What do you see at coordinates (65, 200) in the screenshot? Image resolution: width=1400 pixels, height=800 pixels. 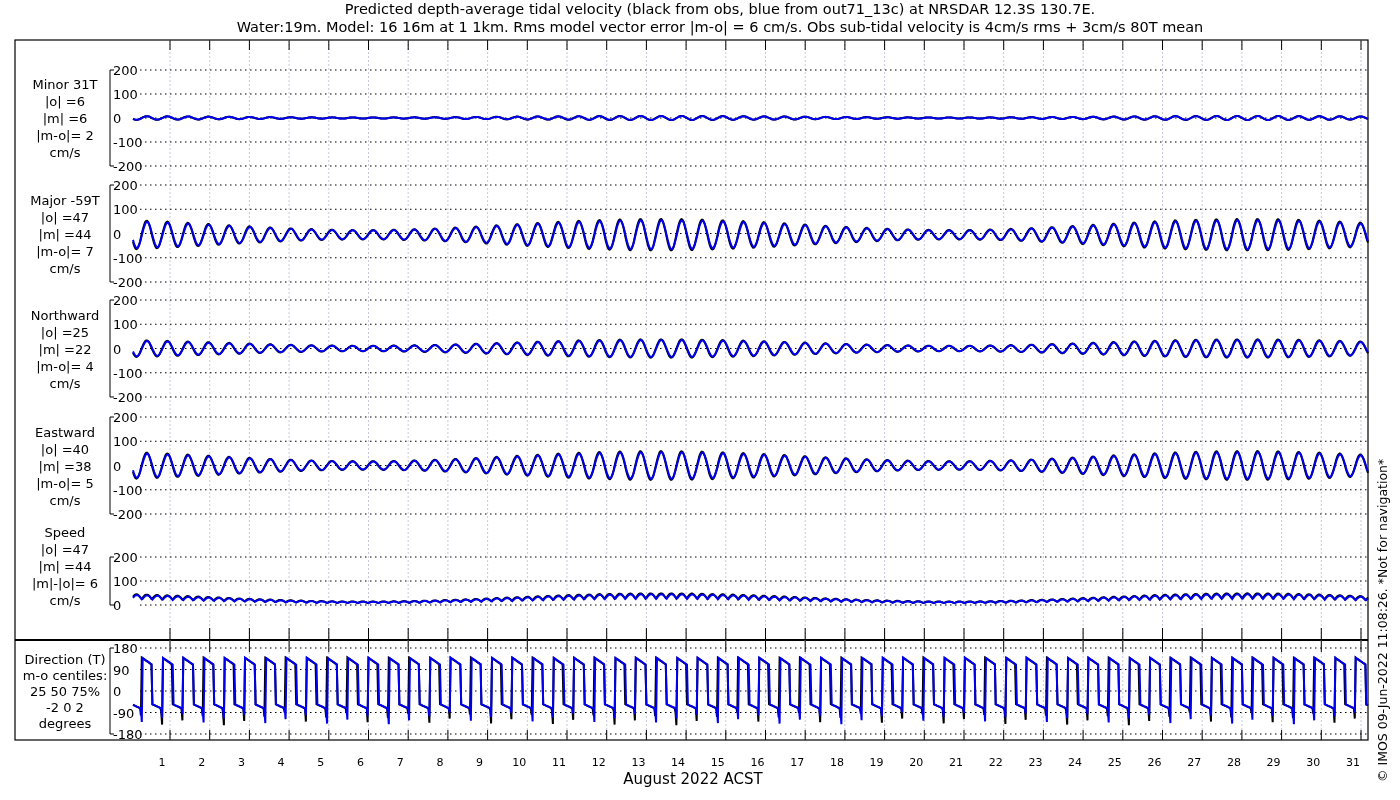 I see `panel-label: Major -59T` at bounding box center [65, 200].